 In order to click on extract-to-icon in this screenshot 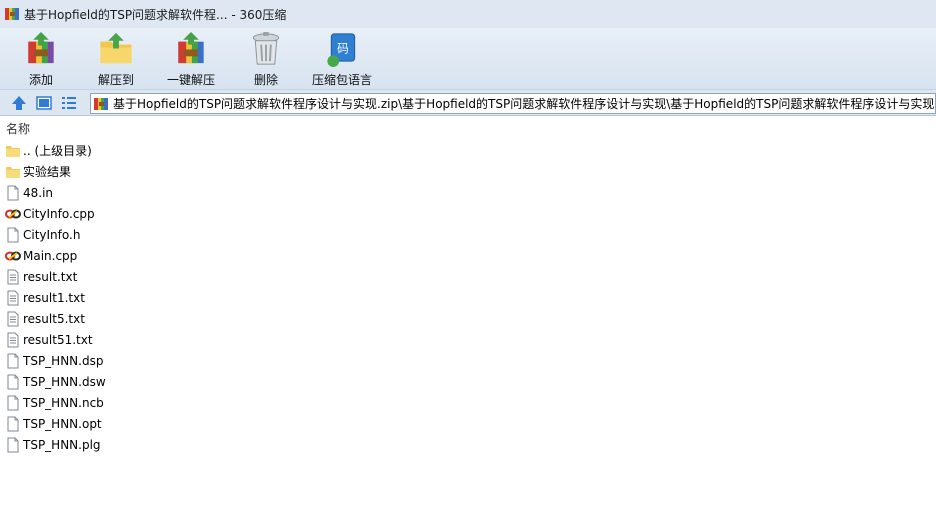, I will do `click(116, 48)`.